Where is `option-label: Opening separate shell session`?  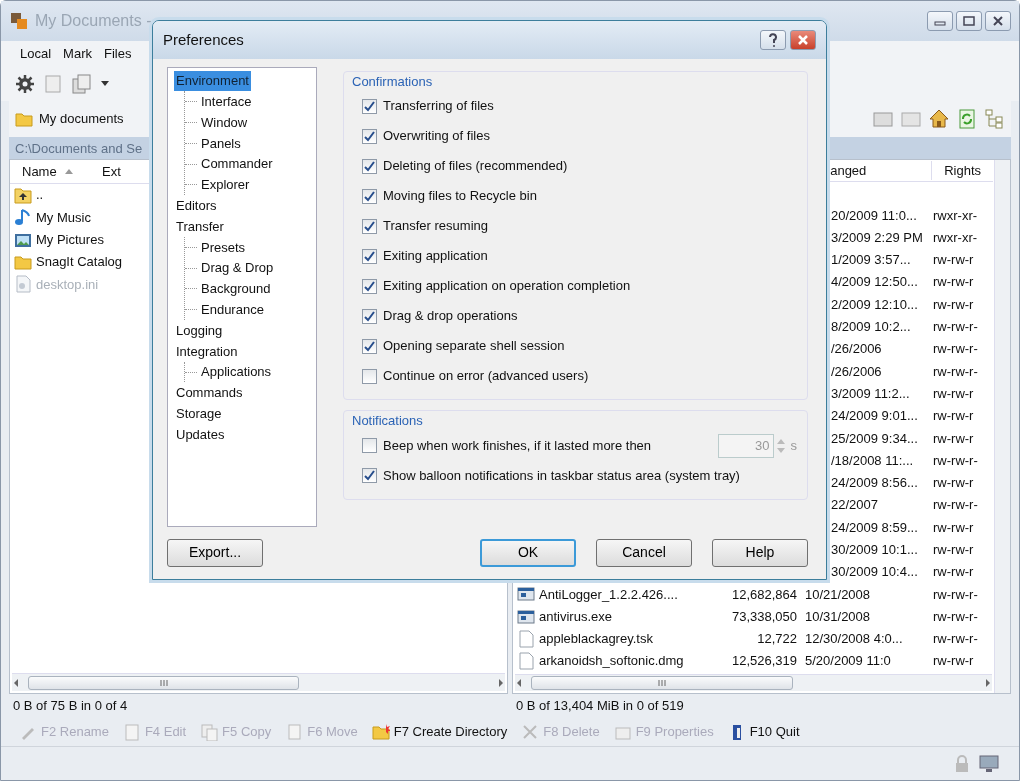
option-label: Opening separate shell session is located at coordinates (474, 346).